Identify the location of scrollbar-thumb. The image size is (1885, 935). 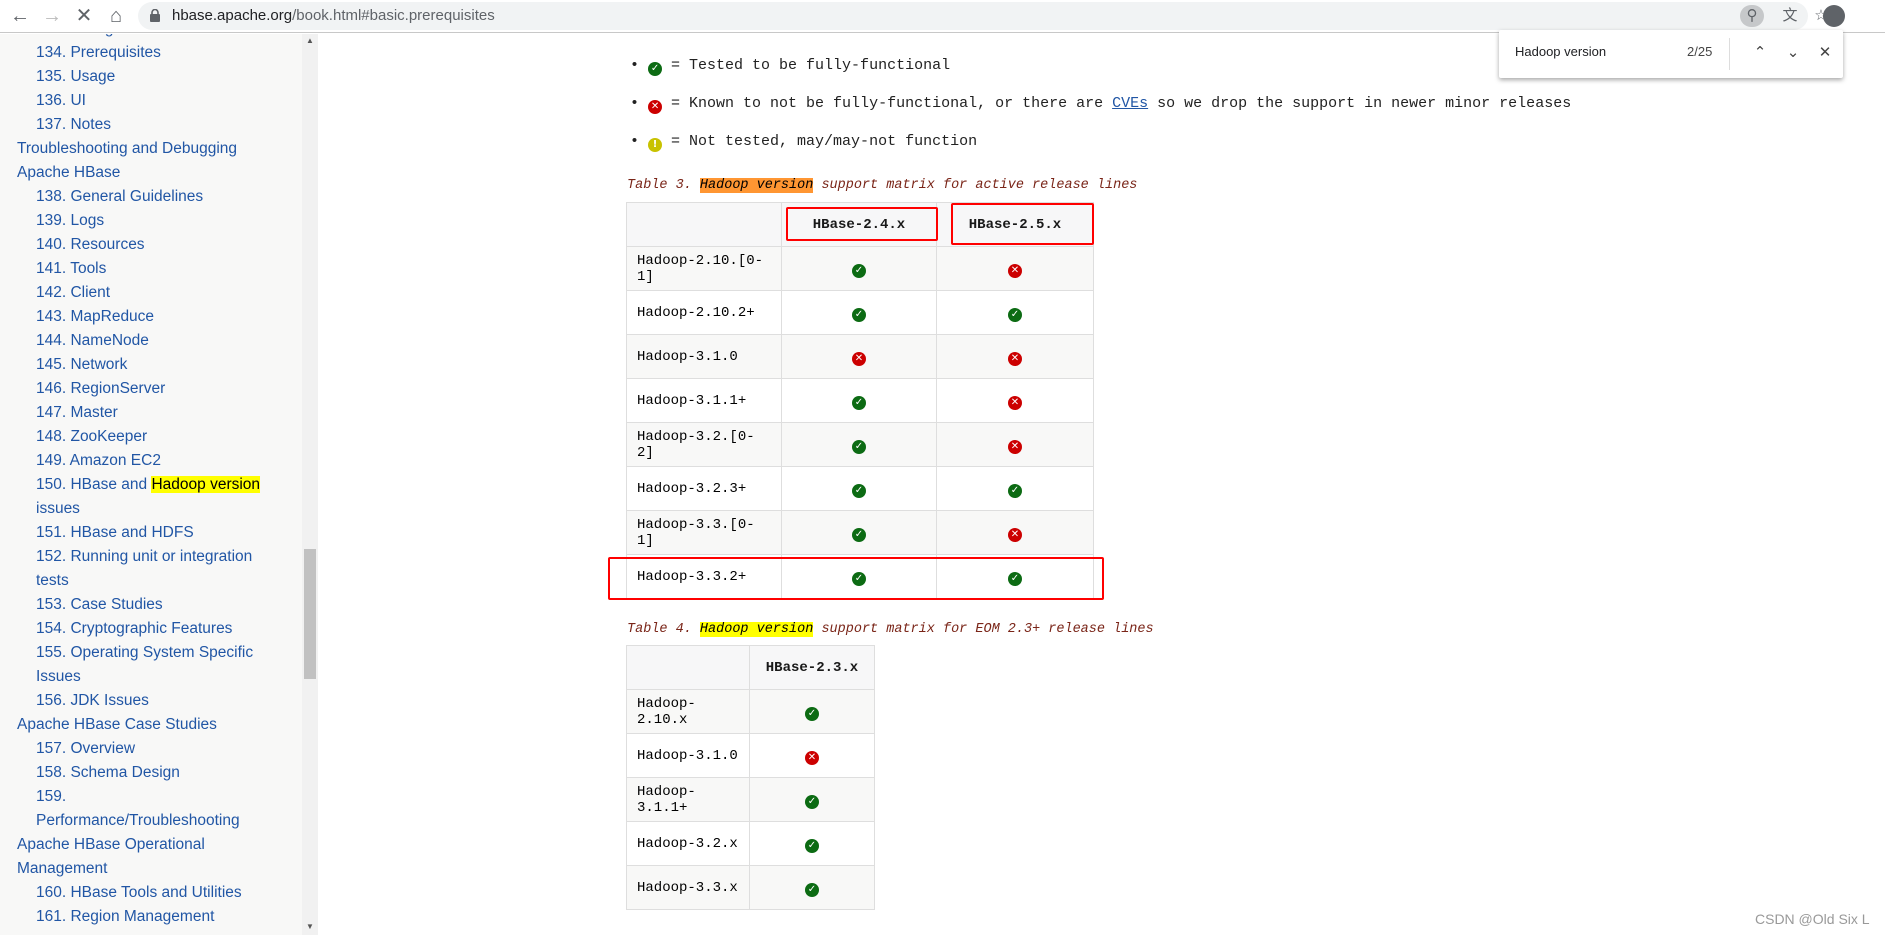
(310, 614).